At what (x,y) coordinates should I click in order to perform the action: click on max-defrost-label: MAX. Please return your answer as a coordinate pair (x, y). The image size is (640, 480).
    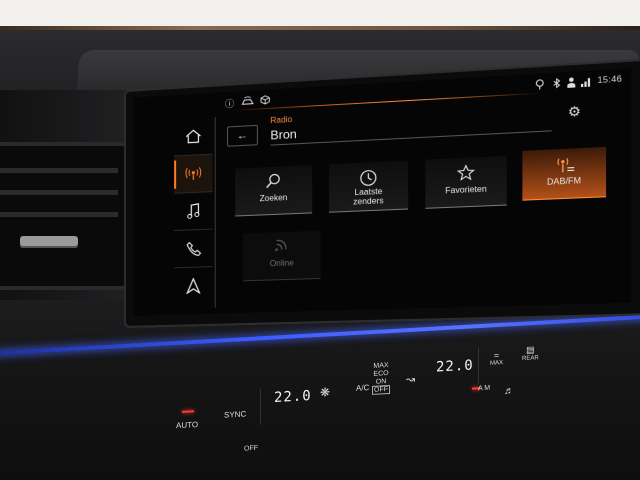
    Looking at the image, I should click on (497, 363).